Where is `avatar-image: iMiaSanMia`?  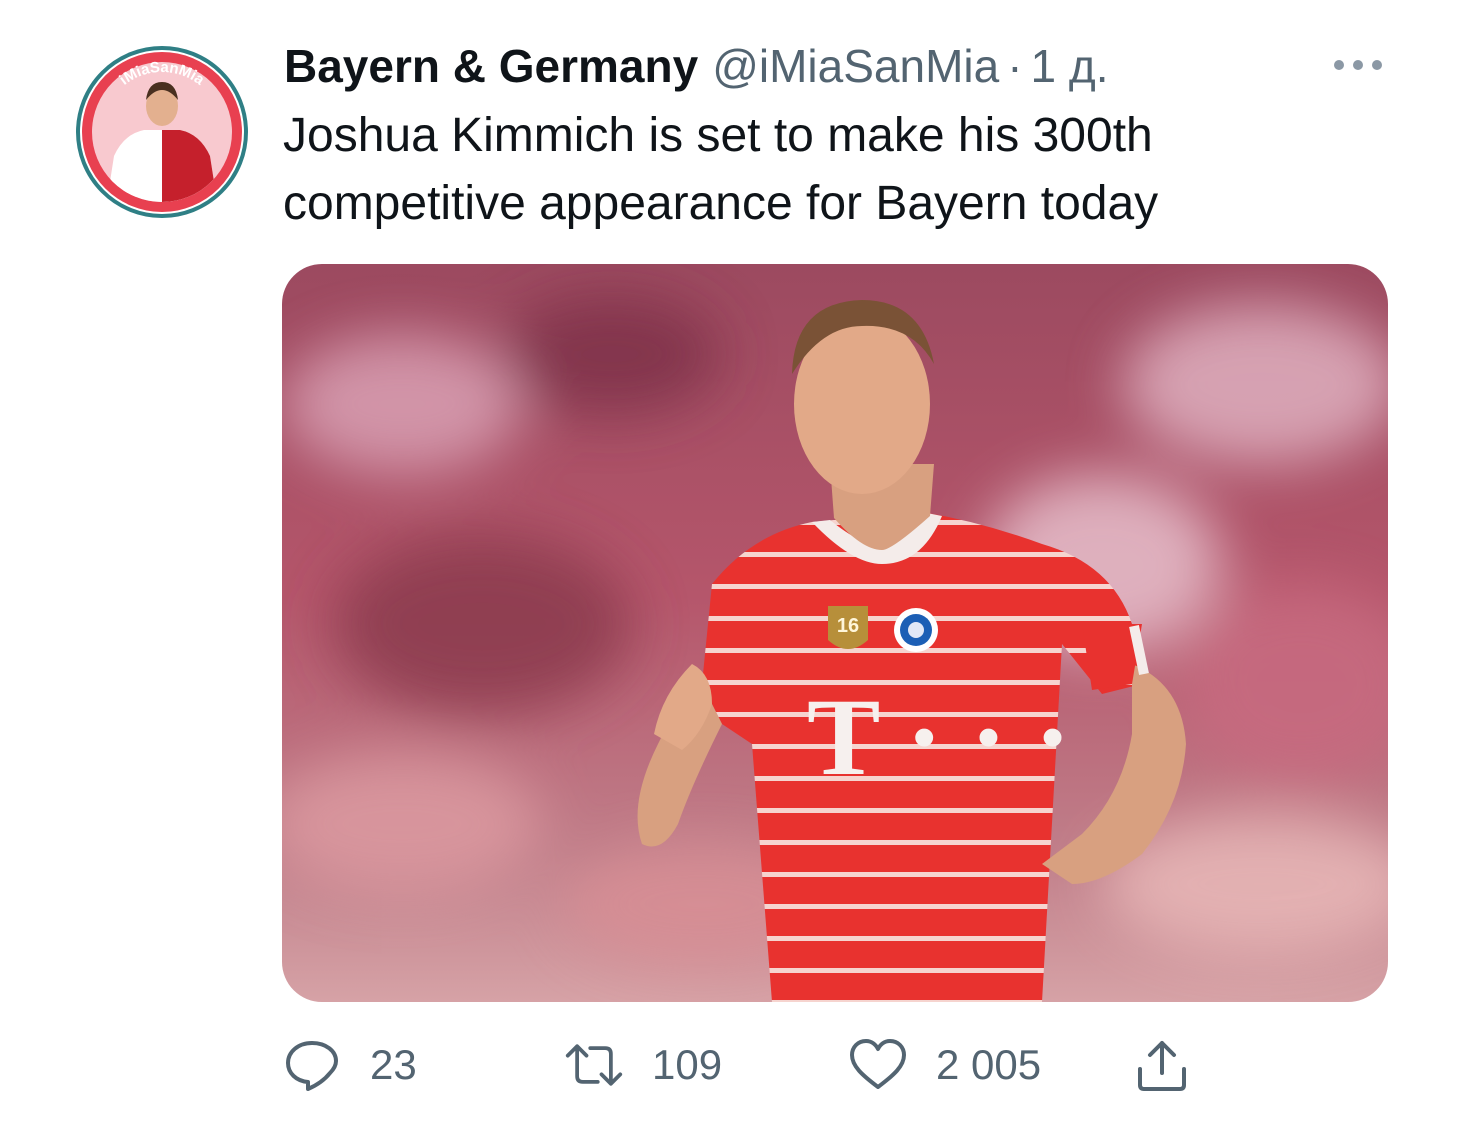
avatar-image: iMiaSanMia is located at coordinates (162, 132).